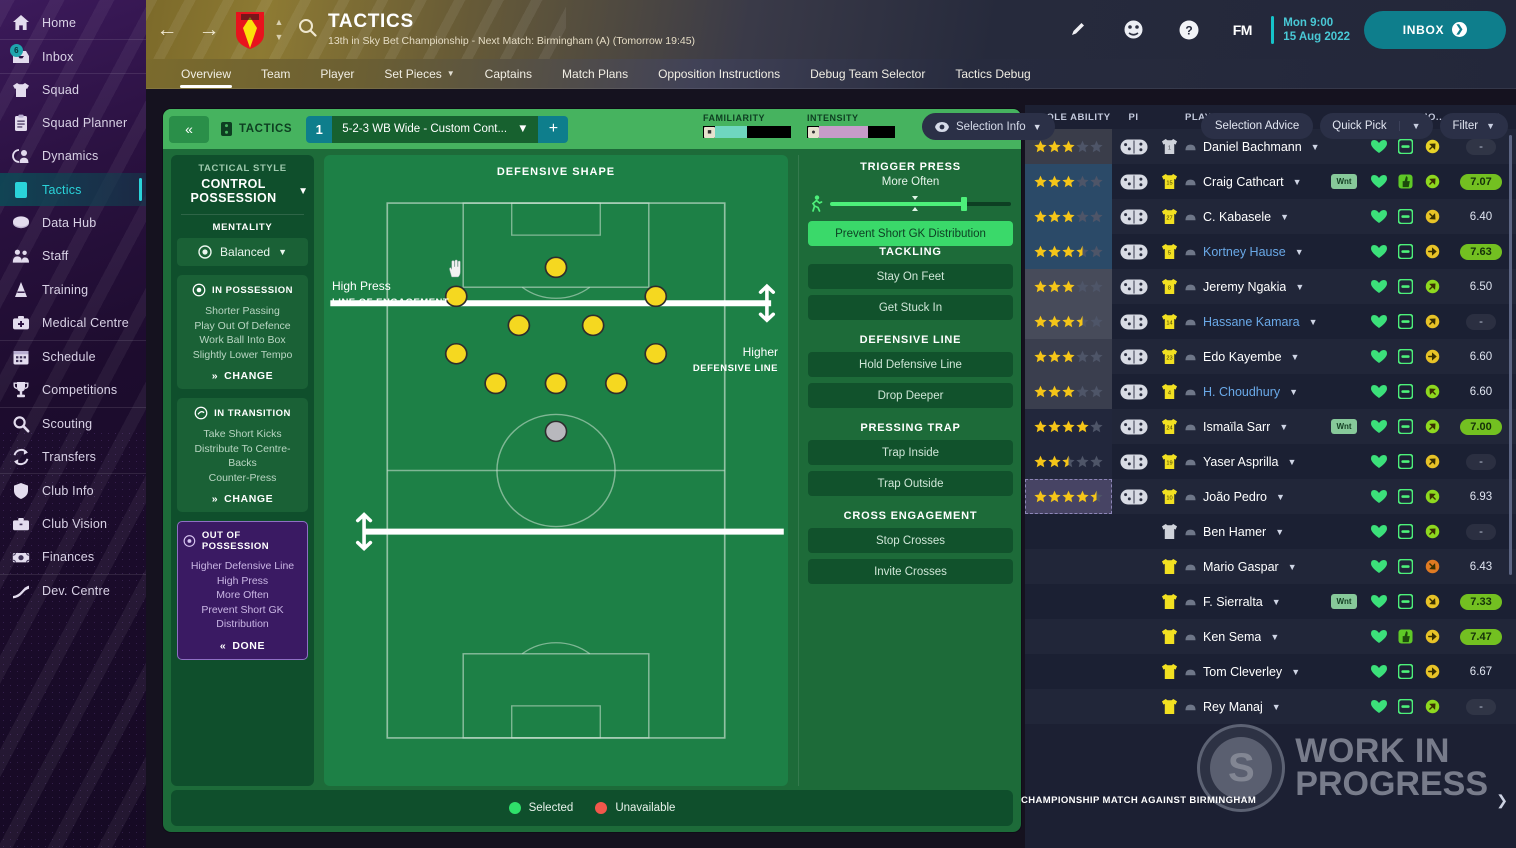 The image size is (1516, 848). Describe the element at coordinates (910, 307) in the screenshot. I see `option-button-get-stuck-in: Get Stuck In` at that location.